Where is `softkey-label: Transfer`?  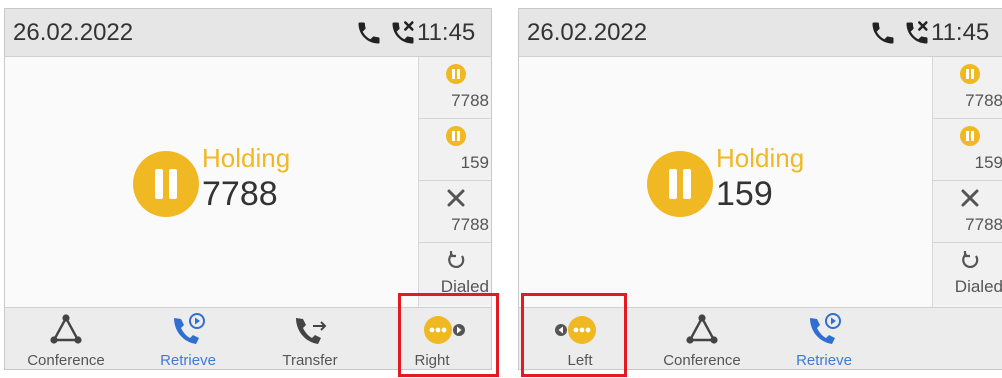
softkey-label: Transfer is located at coordinates (310, 360).